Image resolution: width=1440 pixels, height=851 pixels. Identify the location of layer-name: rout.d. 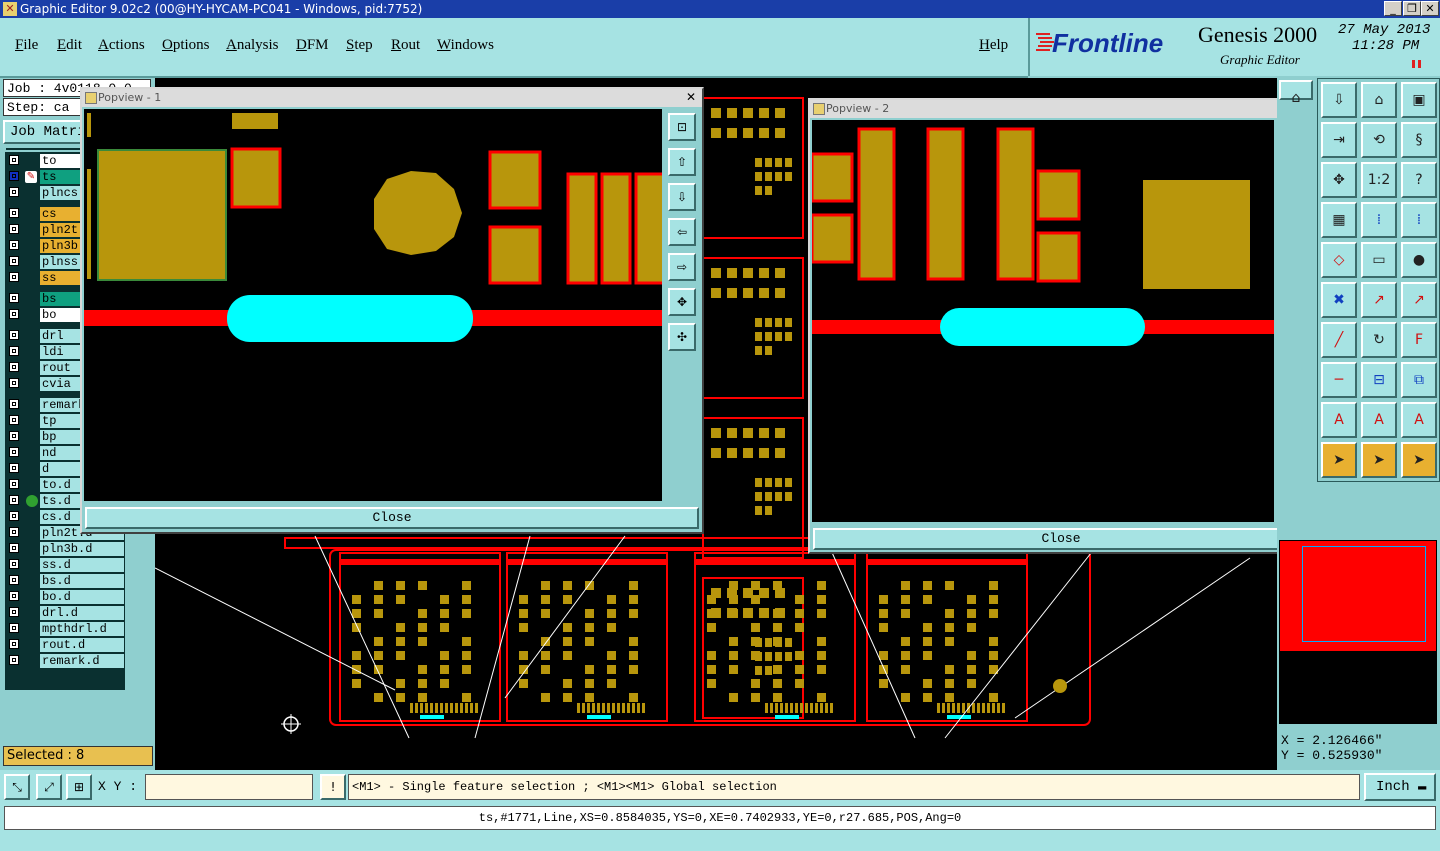
(82, 645).